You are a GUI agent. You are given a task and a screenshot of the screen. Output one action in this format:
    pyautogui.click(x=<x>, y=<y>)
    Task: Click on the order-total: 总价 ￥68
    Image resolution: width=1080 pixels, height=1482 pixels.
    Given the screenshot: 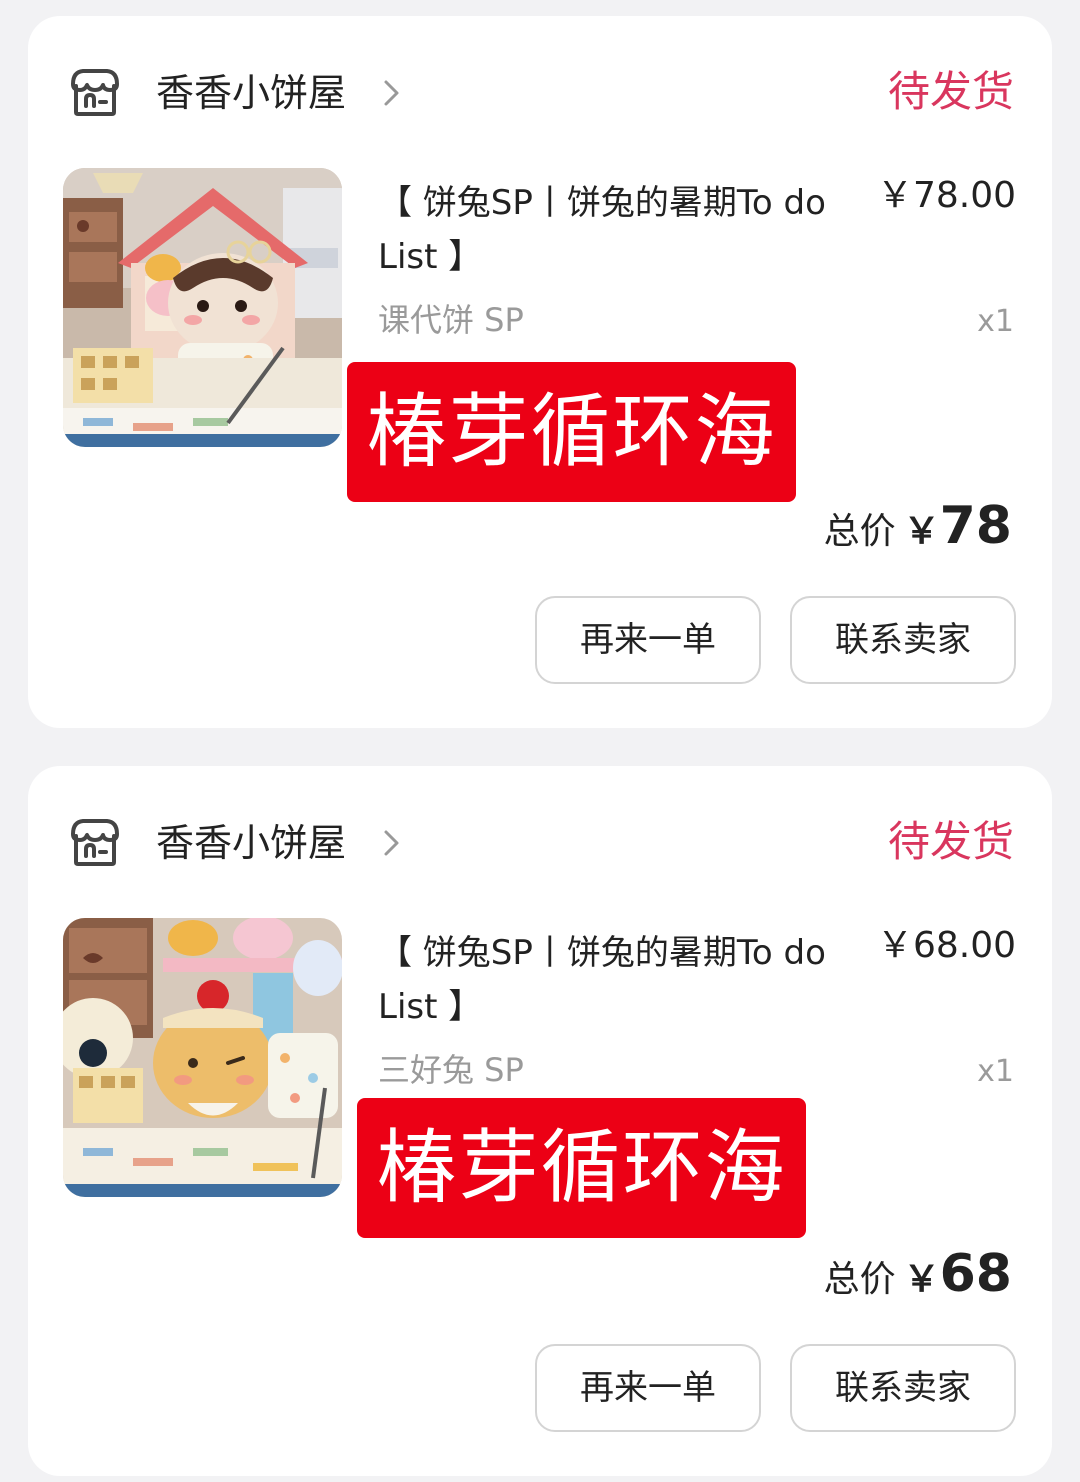 What is the action you would take?
    pyautogui.click(x=918, y=1276)
    